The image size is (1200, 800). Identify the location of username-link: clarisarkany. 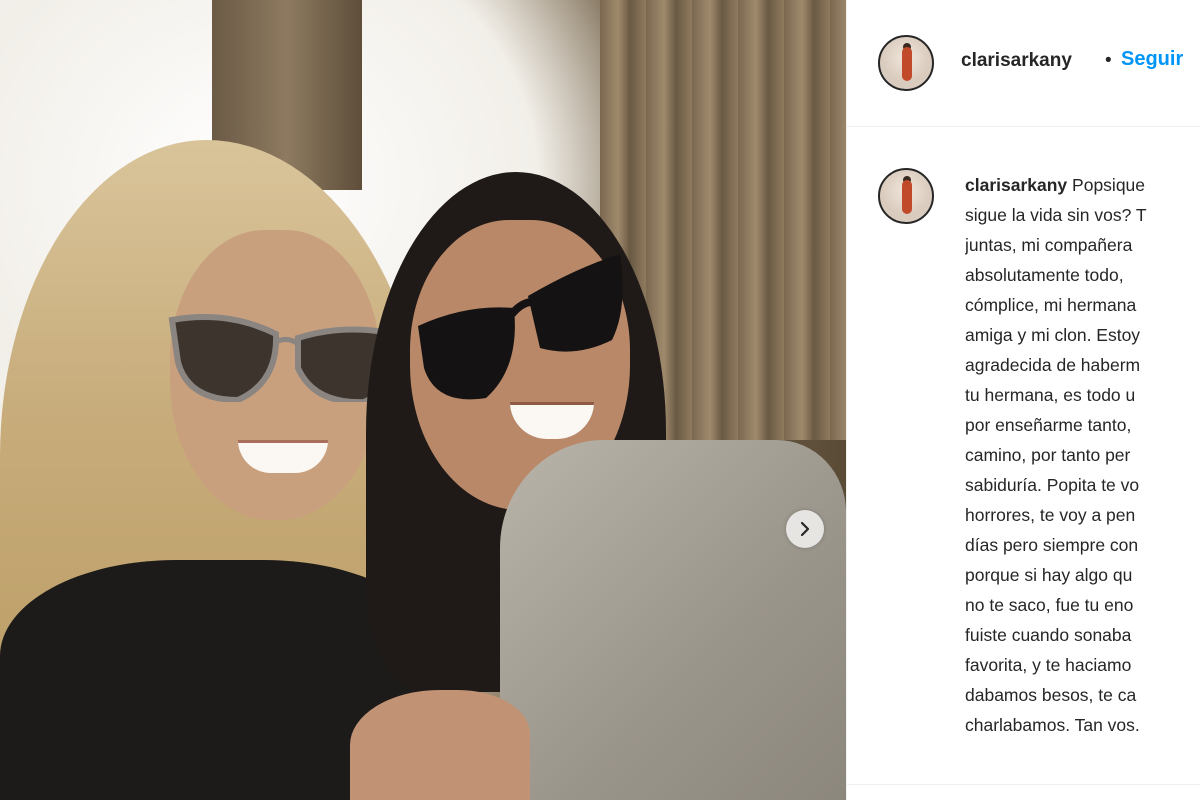
(1016, 61).